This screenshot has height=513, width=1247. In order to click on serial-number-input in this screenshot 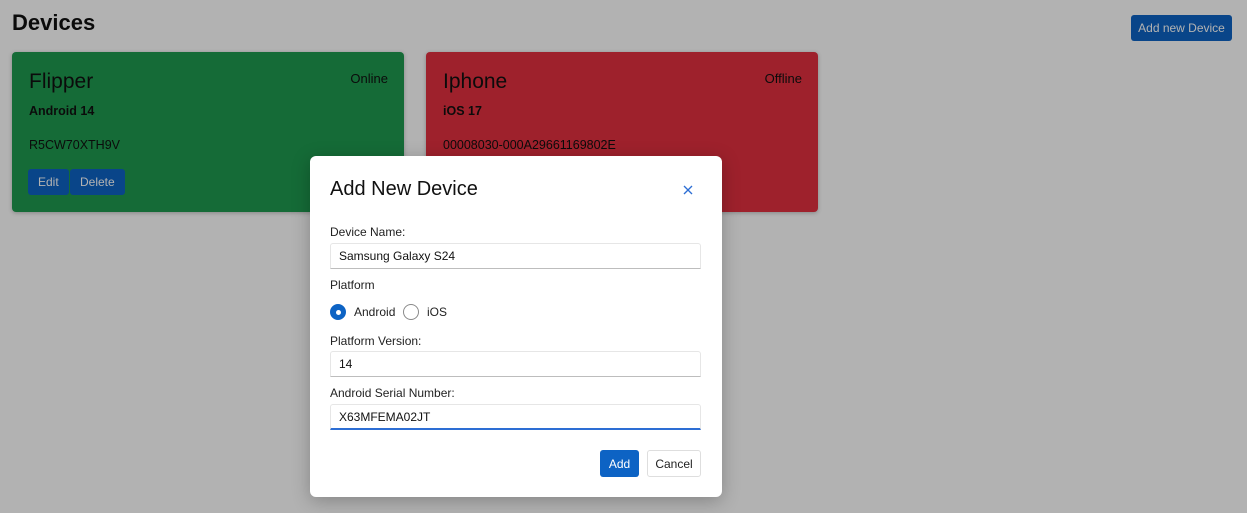, I will do `click(515, 417)`.